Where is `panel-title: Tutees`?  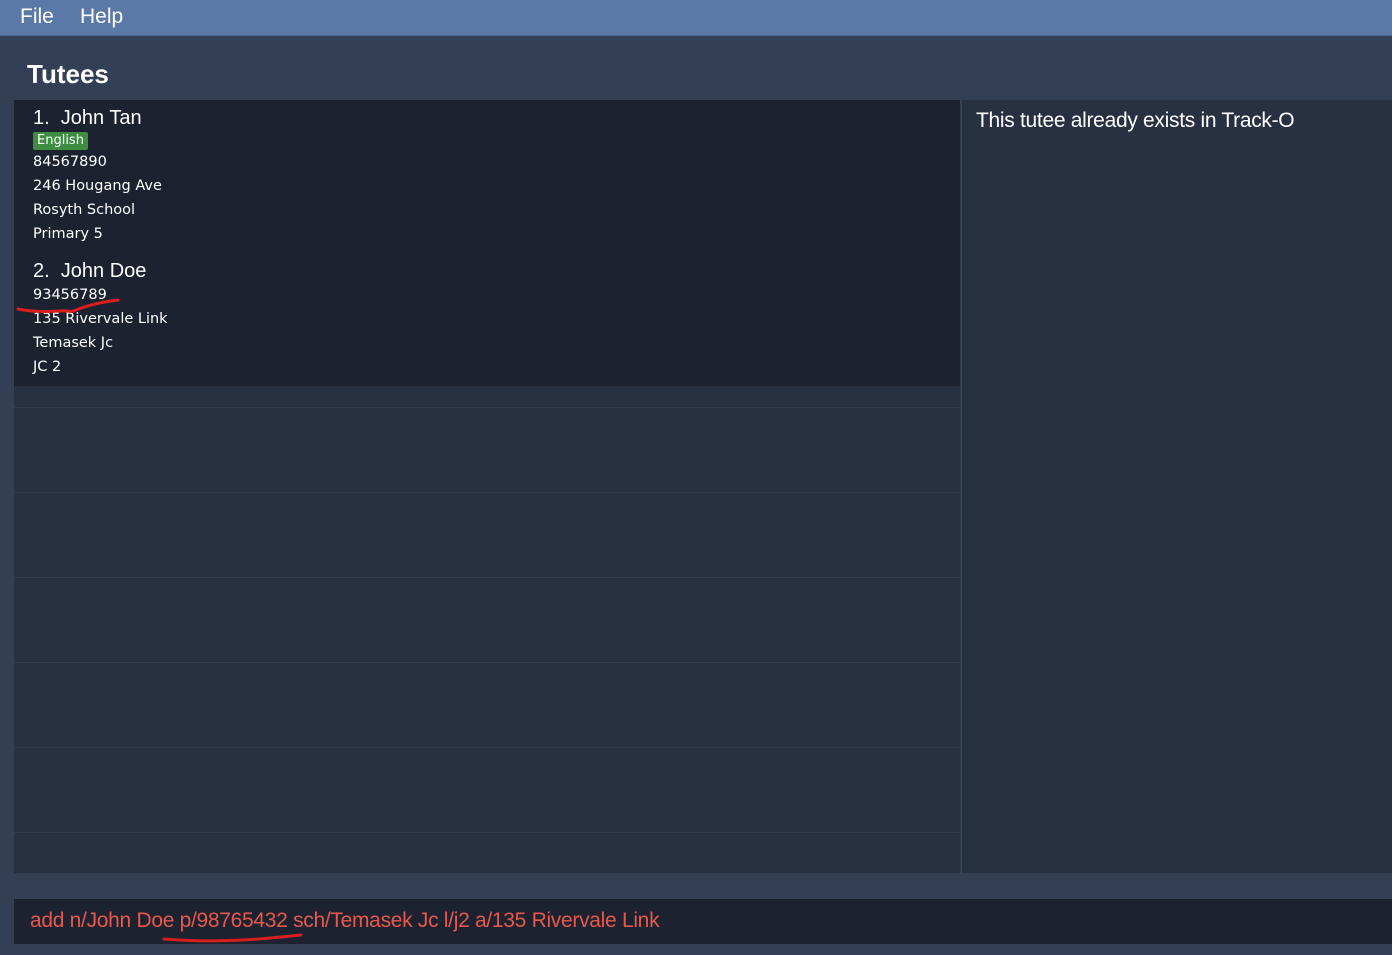
panel-title: Tutees is located at coordinates (68, 74).